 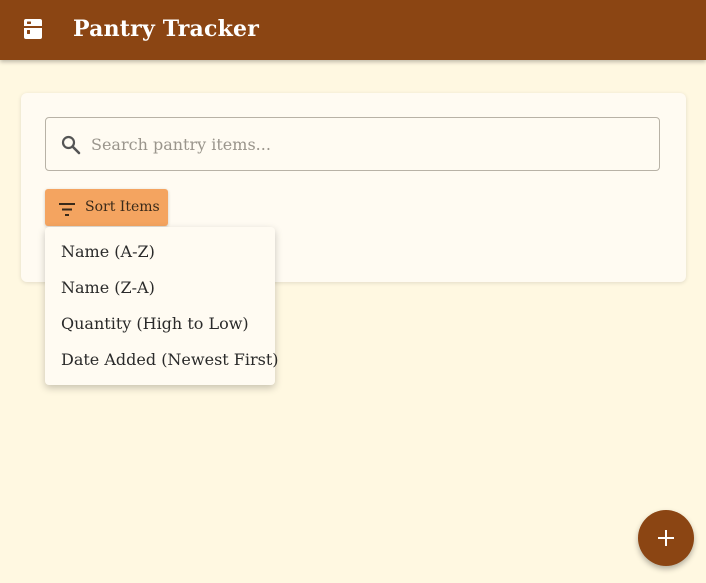 What do you see at coordinates (353, 30) in the screenshot?
I see `app-bar: Pantry Tracker` at bounding box center [353, 30].